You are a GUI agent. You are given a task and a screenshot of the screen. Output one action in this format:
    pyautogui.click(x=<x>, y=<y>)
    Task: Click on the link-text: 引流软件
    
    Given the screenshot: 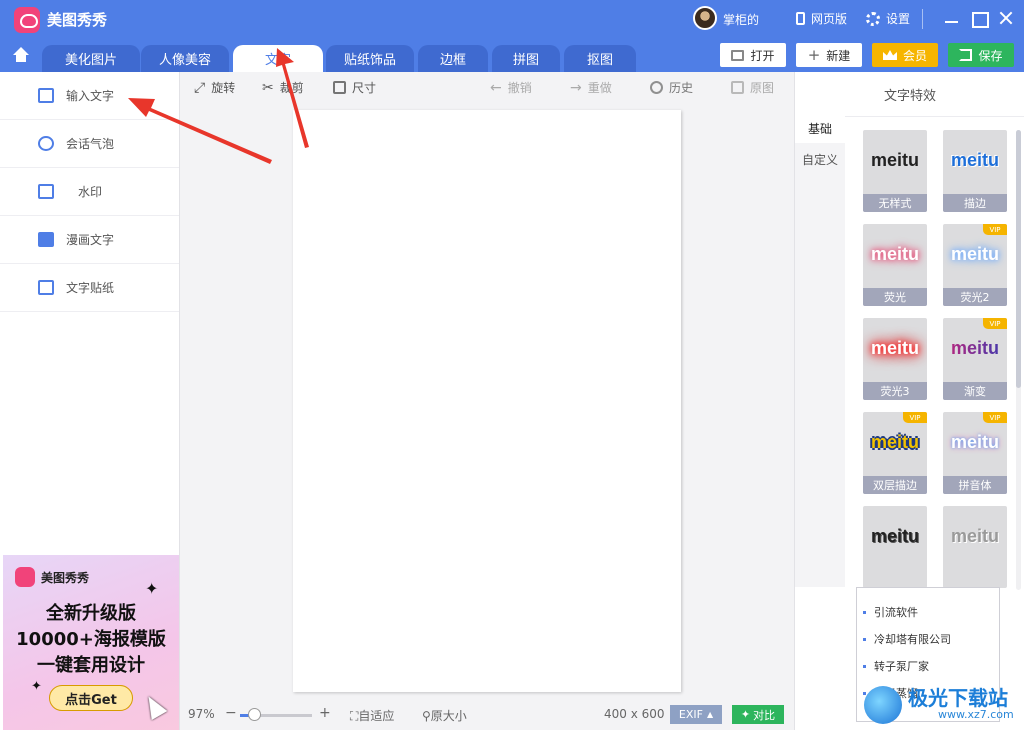 What is the action you would take?
    pyautogui.click(x=896, y=612)
    